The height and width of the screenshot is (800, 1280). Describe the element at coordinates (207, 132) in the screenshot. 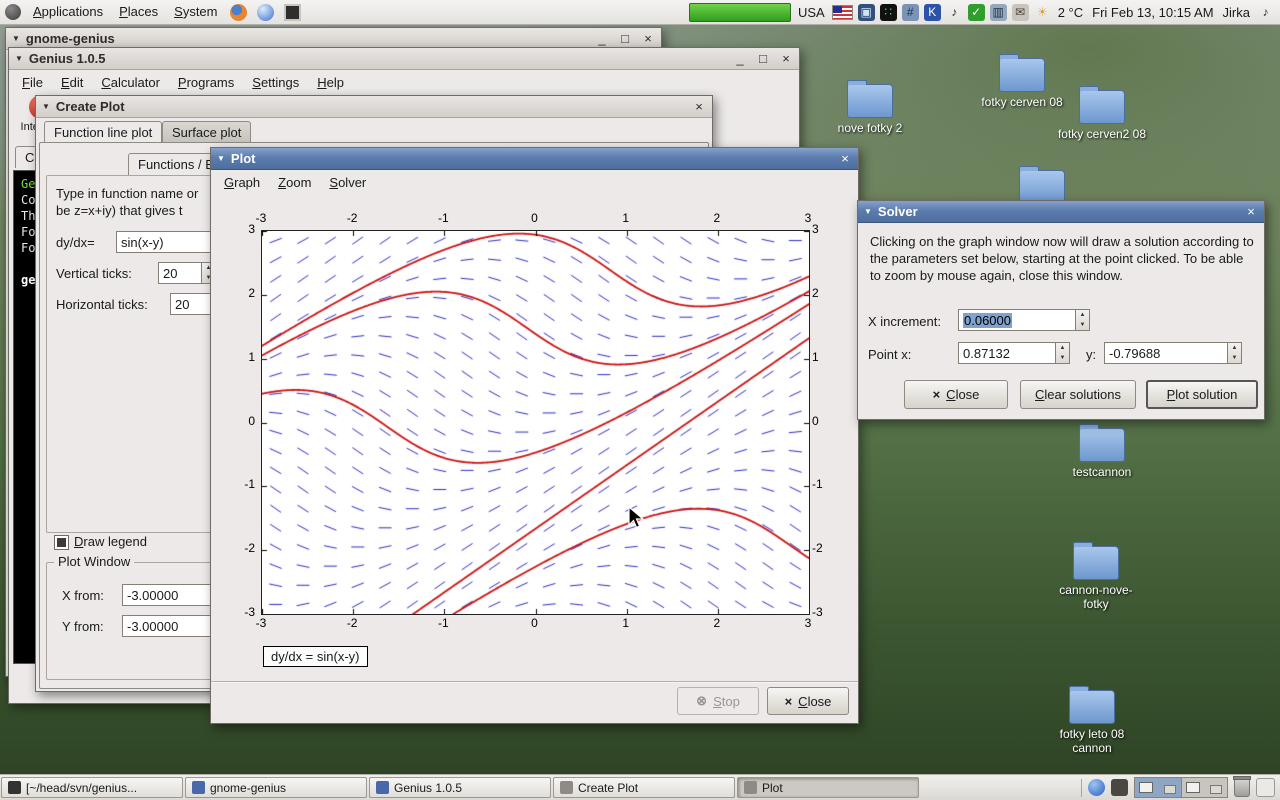

I see `tab-surface-plot: Surface plot` at that location.